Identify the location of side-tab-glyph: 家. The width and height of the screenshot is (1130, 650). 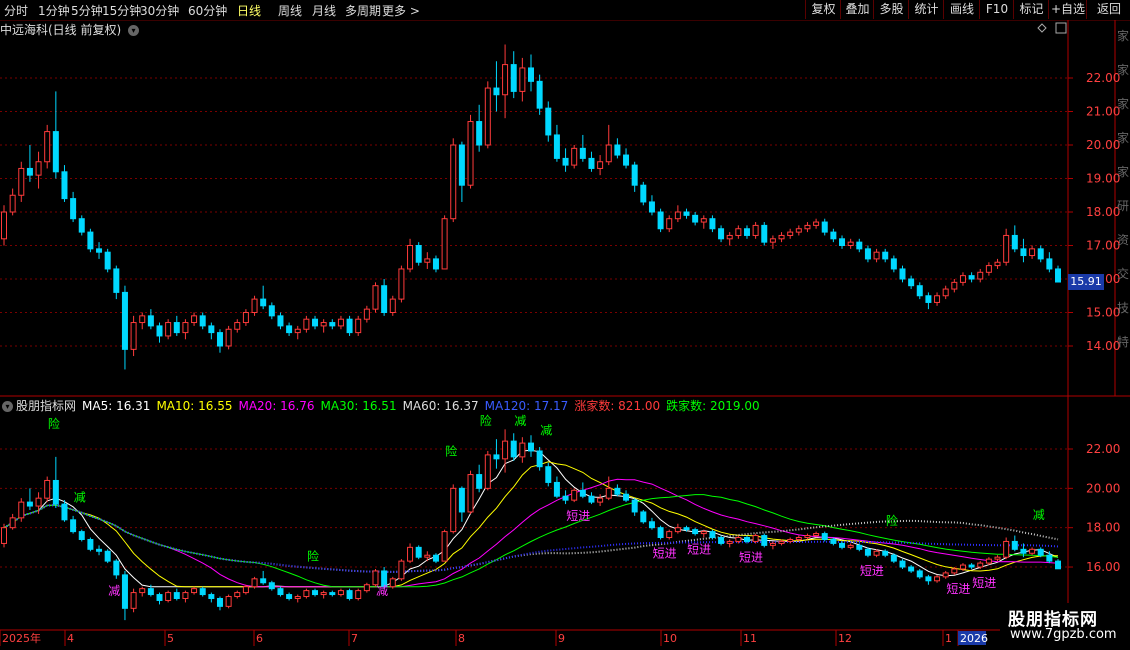
(1123, 137).